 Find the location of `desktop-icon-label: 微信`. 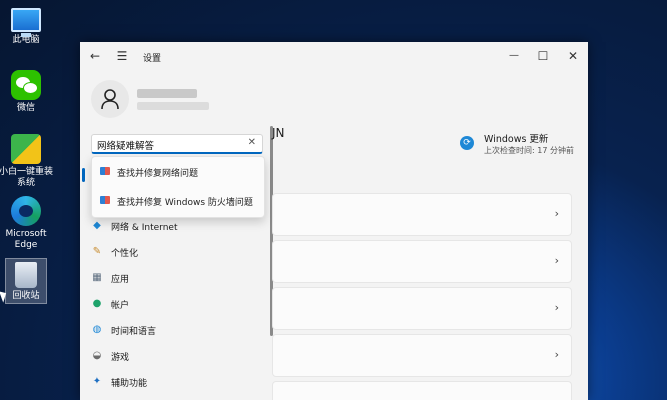

desktop-icon-label: 微信 is located at coordinates (25, 108).